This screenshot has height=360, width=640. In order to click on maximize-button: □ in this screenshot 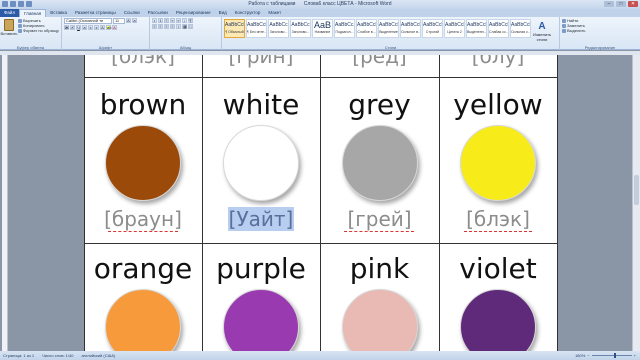, I will do `click(621, 4)`.